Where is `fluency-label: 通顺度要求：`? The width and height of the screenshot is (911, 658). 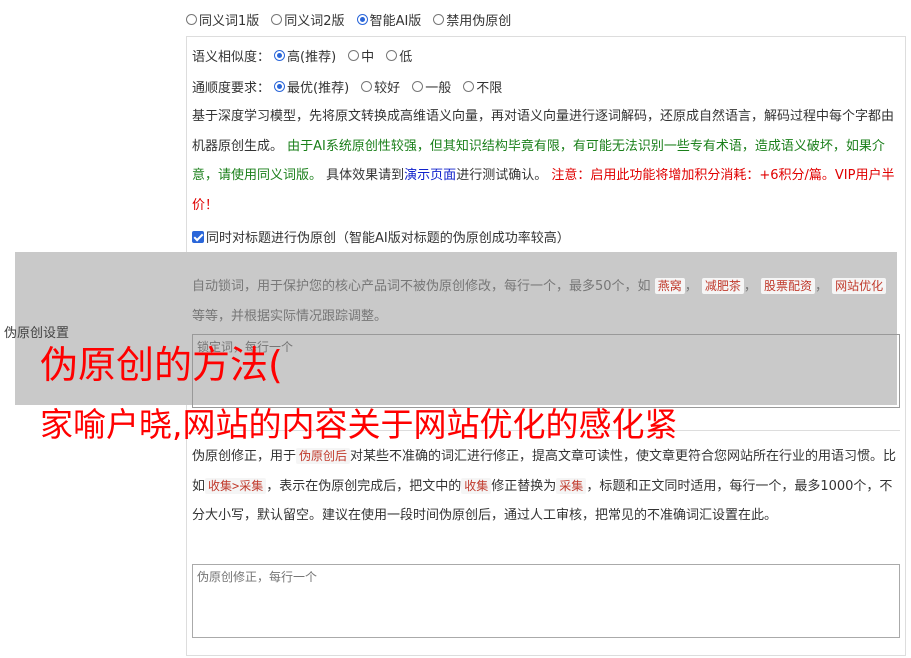
fluency-label: 通顺度要求： is located at coordinates (231, 88).